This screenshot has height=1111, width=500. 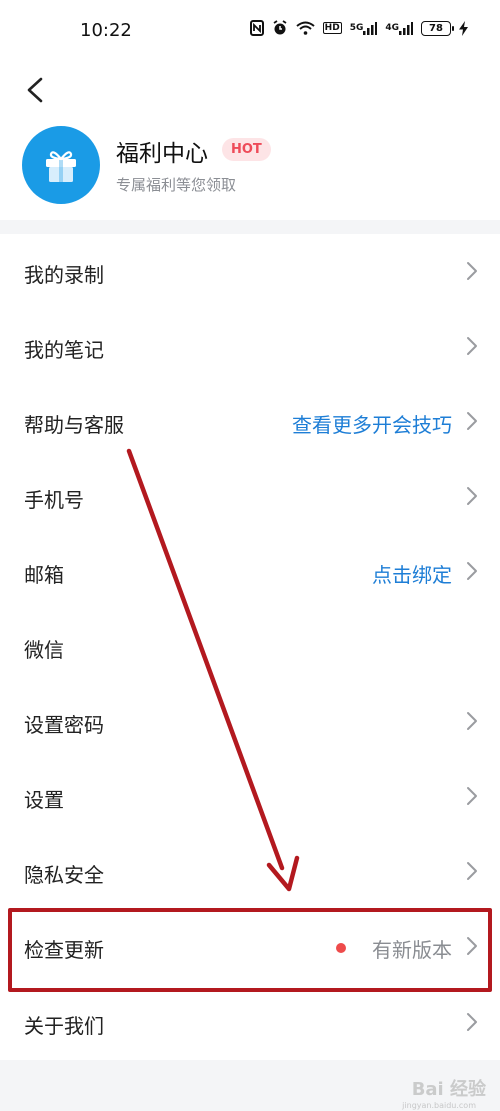 I want to click on update-dot-indicator, so click(x=341, y=948).